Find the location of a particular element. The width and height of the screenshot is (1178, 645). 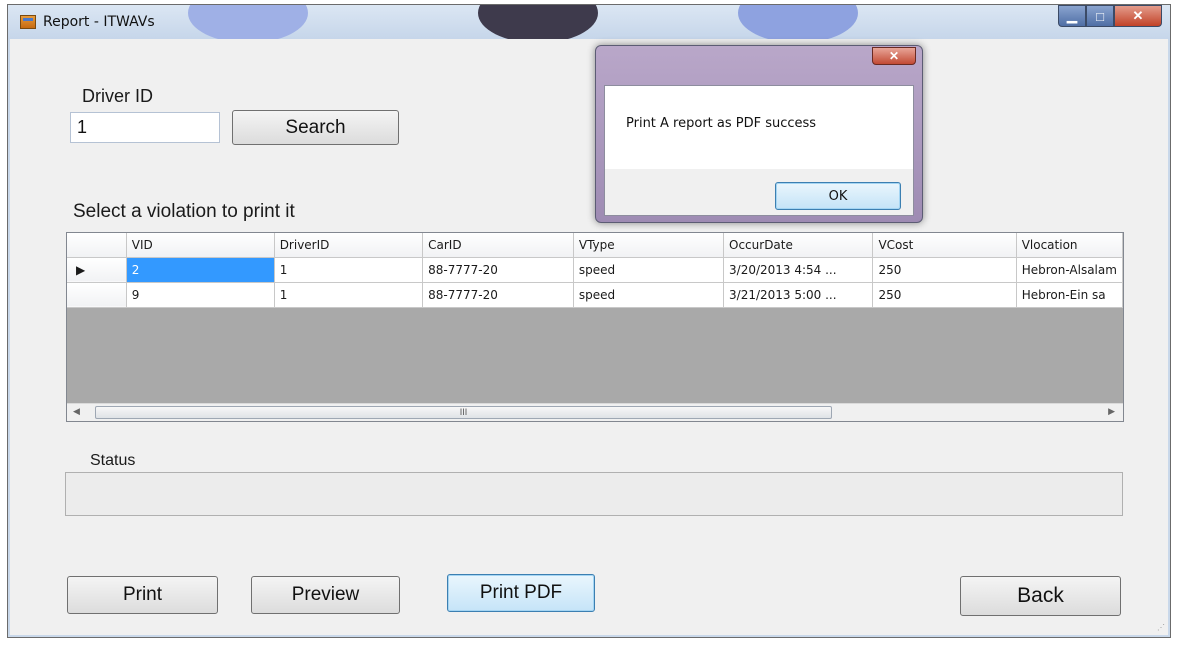

column-header-vlocation: Vlocation is located at coordinates (1069, 245).